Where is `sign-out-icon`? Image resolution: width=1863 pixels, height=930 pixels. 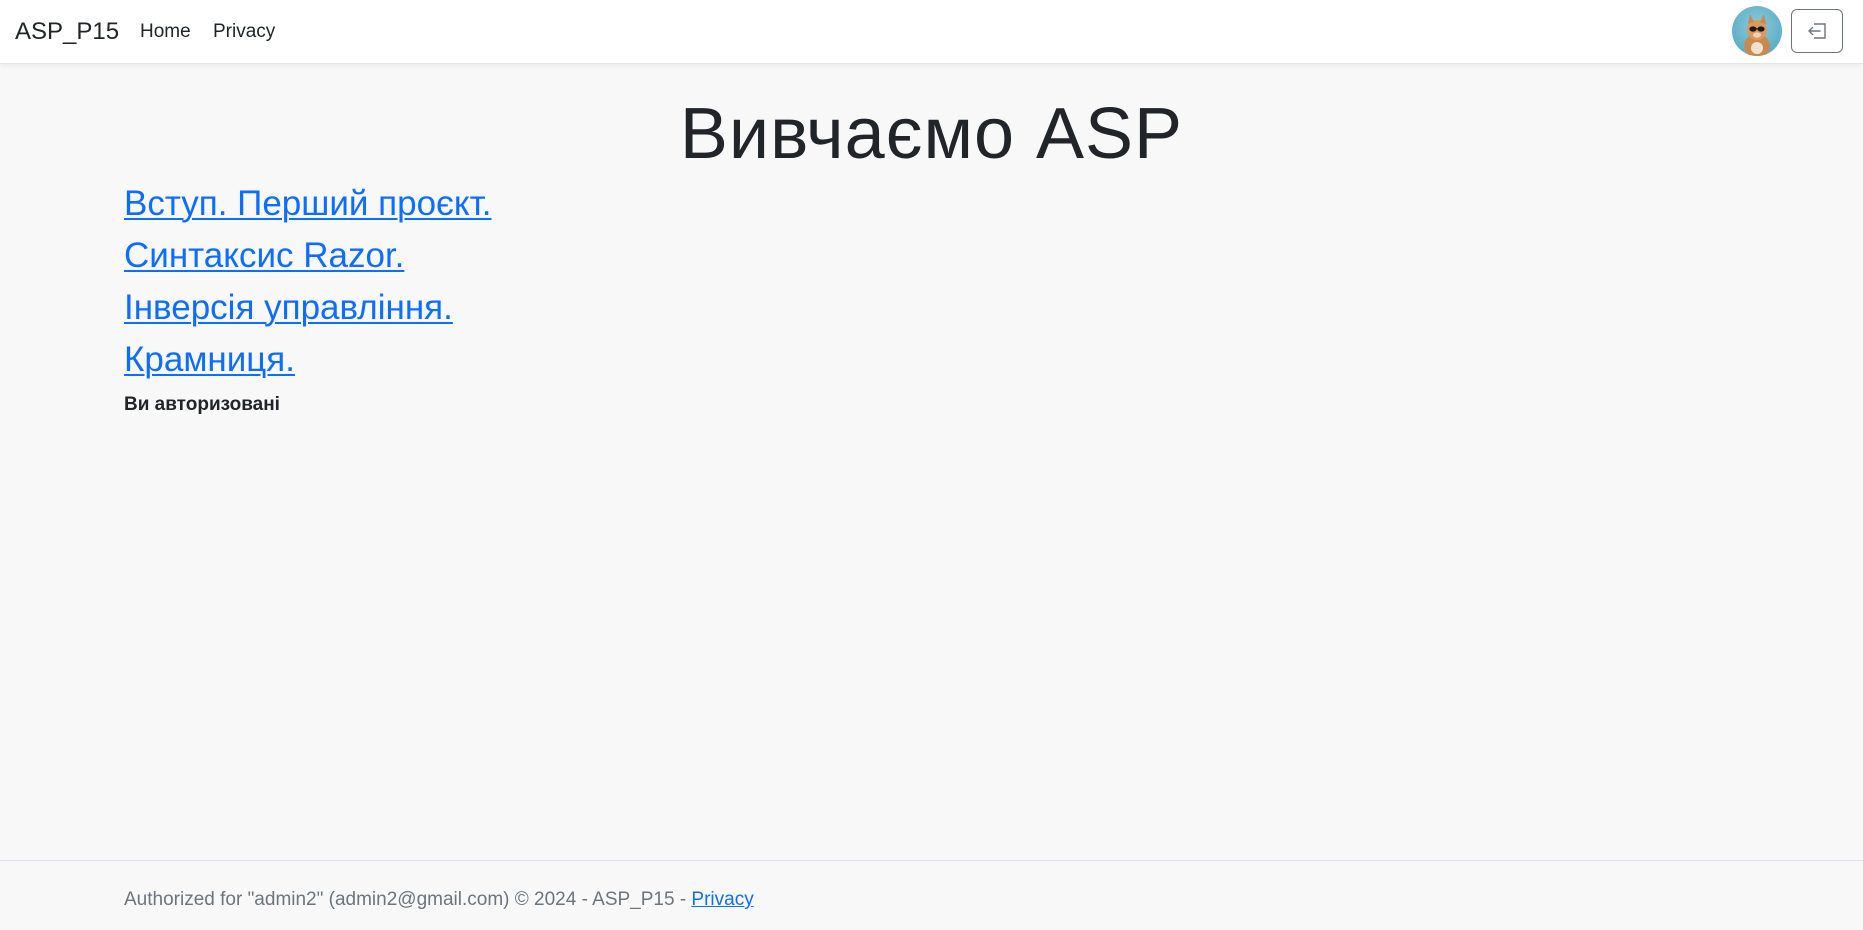 sign-out-icon is located at coordinates (1817, 31).